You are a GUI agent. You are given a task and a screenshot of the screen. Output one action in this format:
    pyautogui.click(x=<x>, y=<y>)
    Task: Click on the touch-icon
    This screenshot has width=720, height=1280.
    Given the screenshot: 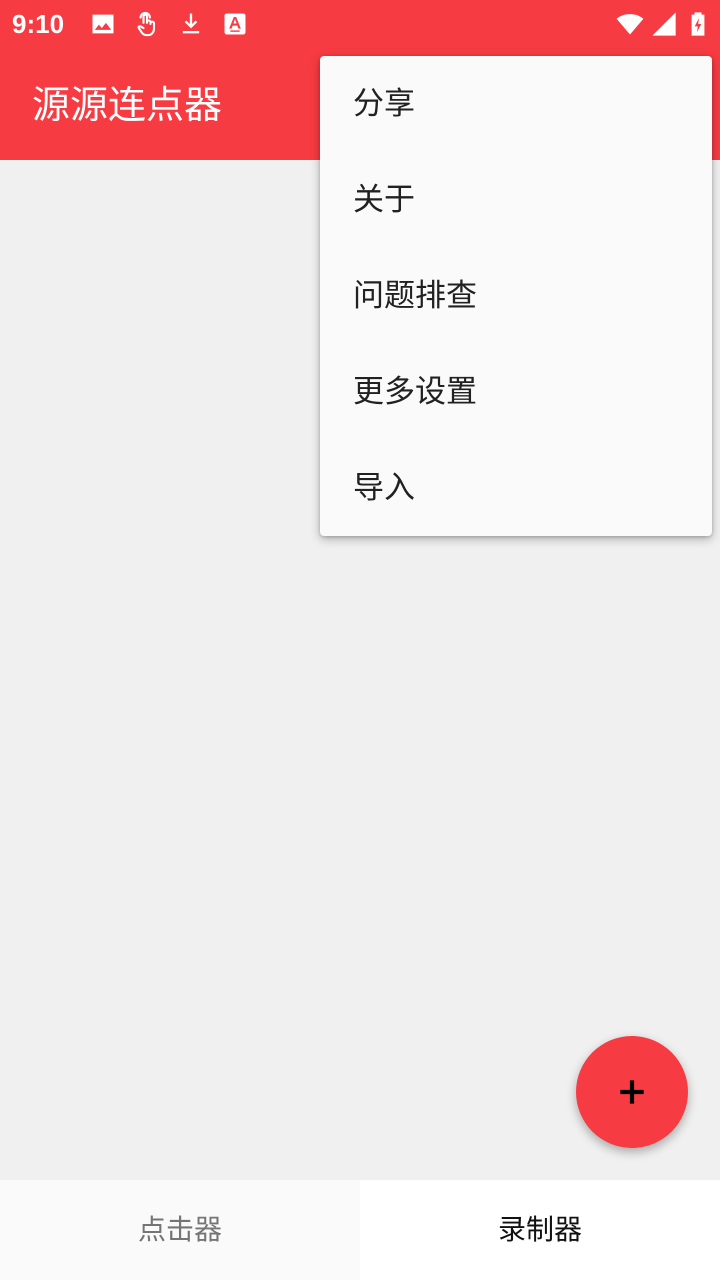 What is the action you would take?
    pyautogui.click(x=147, y=24)
    